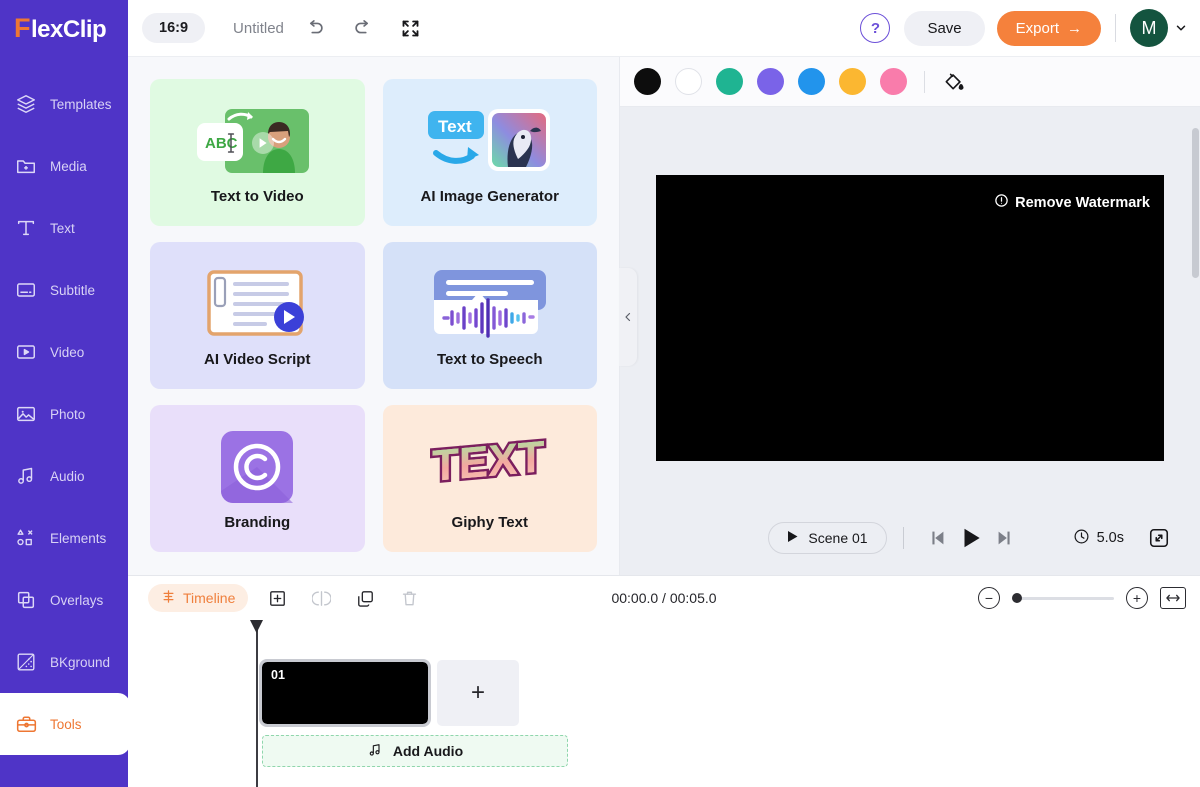 This screenshot has height=787, width=1200. I want to click on sidebar-item-label: Overlays, so click(77, 600).